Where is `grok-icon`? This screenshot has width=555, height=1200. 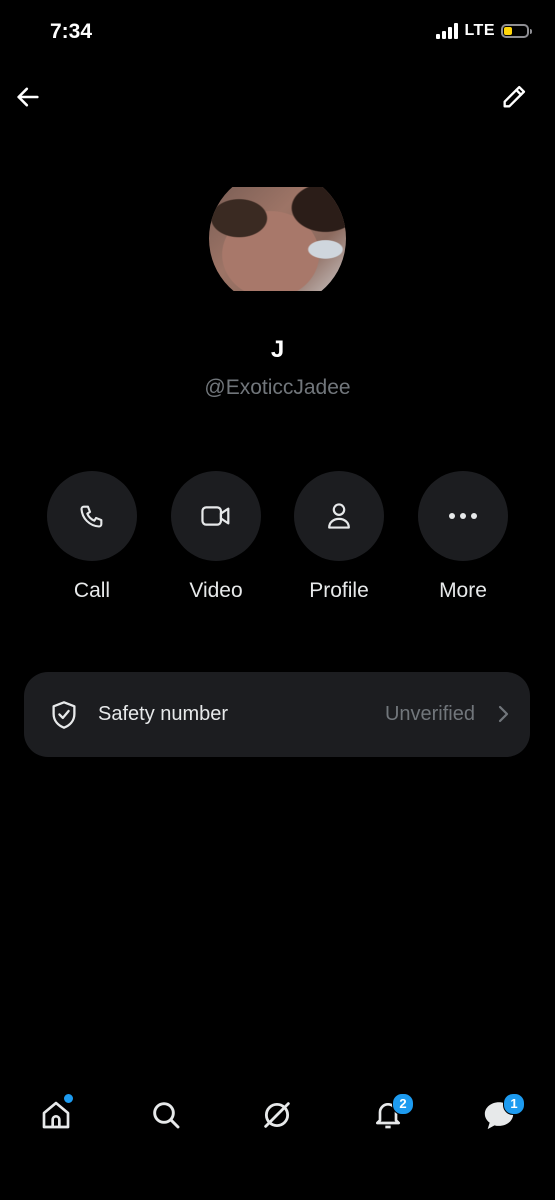 grok-icon is located at coordinates (277, 1115).